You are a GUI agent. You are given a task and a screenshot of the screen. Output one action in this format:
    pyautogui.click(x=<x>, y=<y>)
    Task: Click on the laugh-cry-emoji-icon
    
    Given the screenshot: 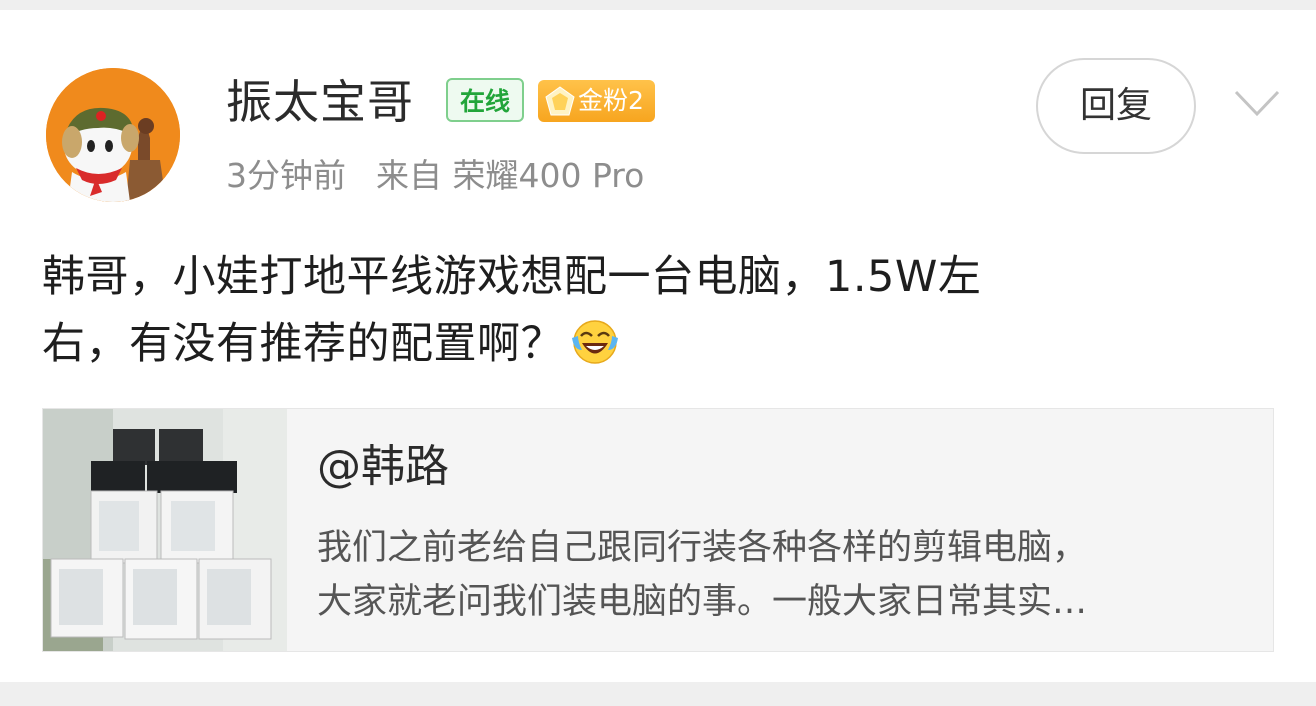 What is the action you would take?
    pyautogui.click(x=595, y=342)
    